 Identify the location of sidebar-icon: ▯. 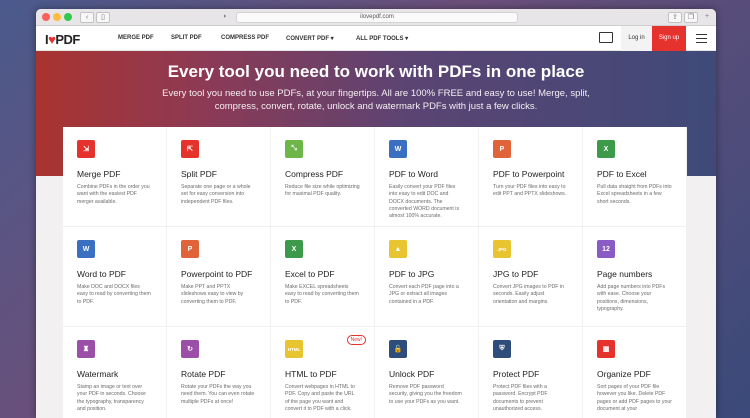
(103, 17).